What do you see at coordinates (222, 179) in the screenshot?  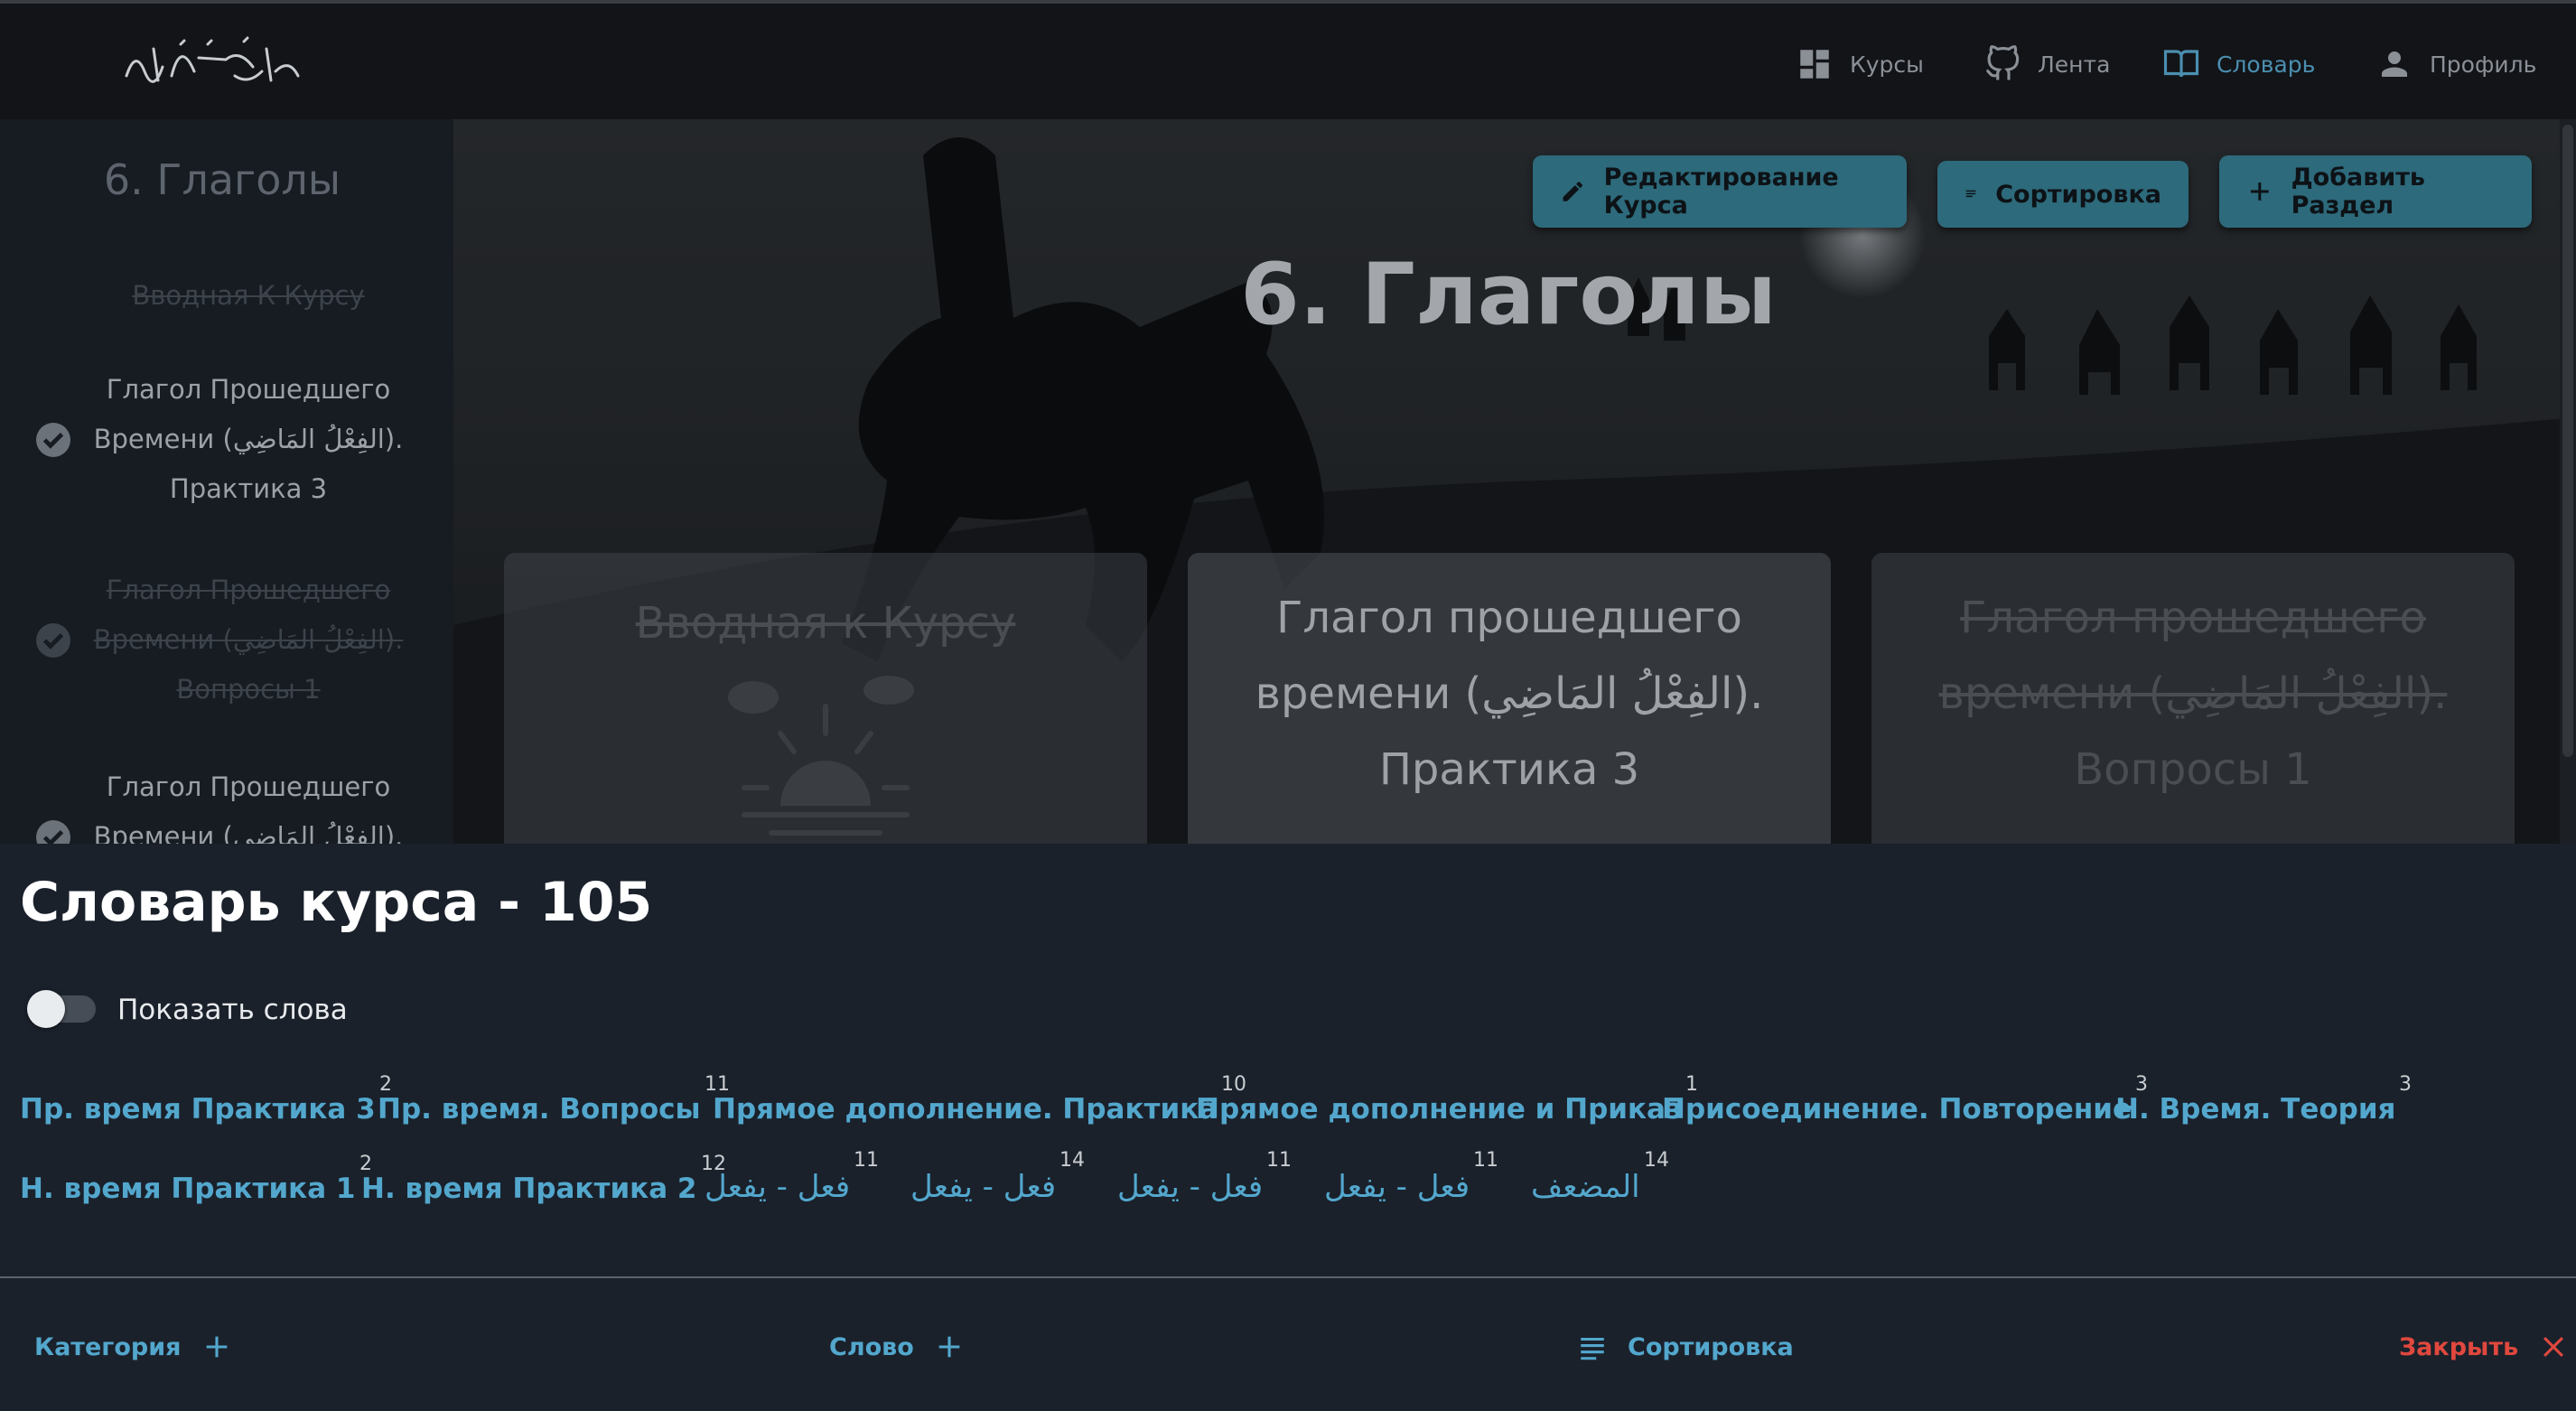 I see `sidebar-title: 6. Глаголы` at bounding box center [222, 179].